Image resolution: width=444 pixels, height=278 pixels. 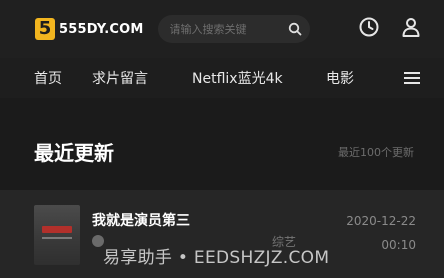 What do you see at coordinates (398, 245) in the screenshot?
I see `item-duration: 00:10` at bounding box center [398, 245].